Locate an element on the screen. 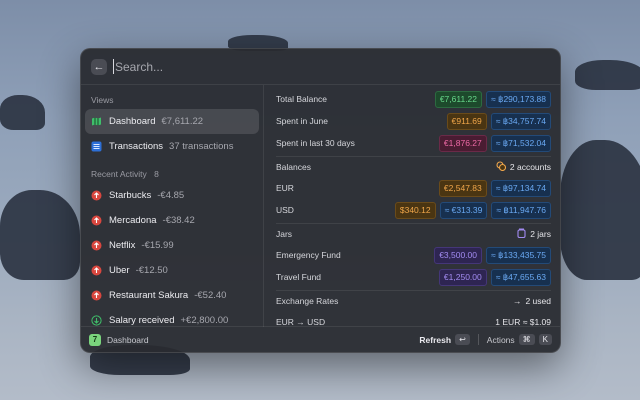 The height and width of the screenshot is (400, 640). item-amount: -€4.85 is located at coordinates (171, 195).